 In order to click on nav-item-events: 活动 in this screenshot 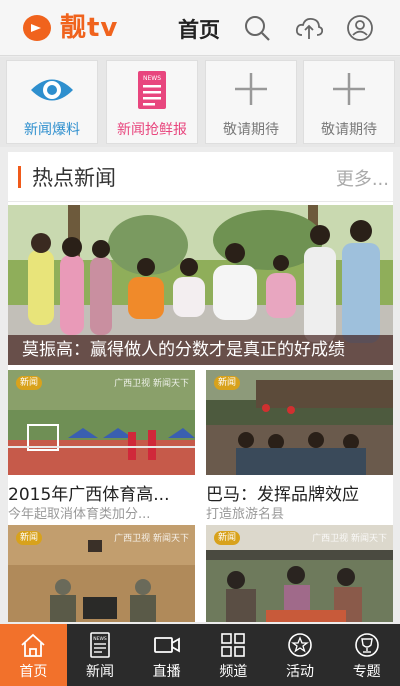, I will do `click(300, 655)`.